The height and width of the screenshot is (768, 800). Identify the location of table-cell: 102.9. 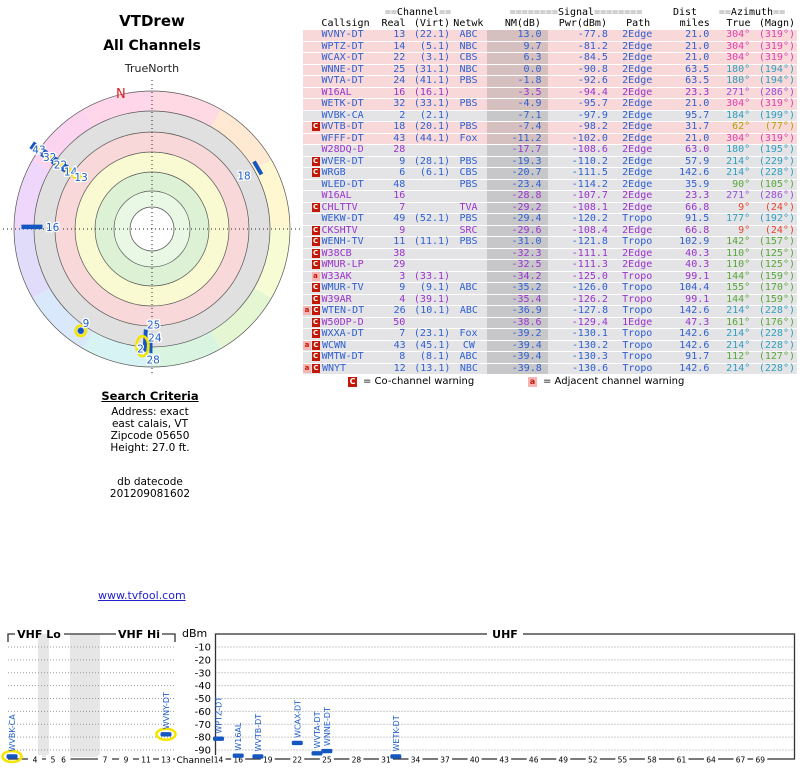
(694, 241).